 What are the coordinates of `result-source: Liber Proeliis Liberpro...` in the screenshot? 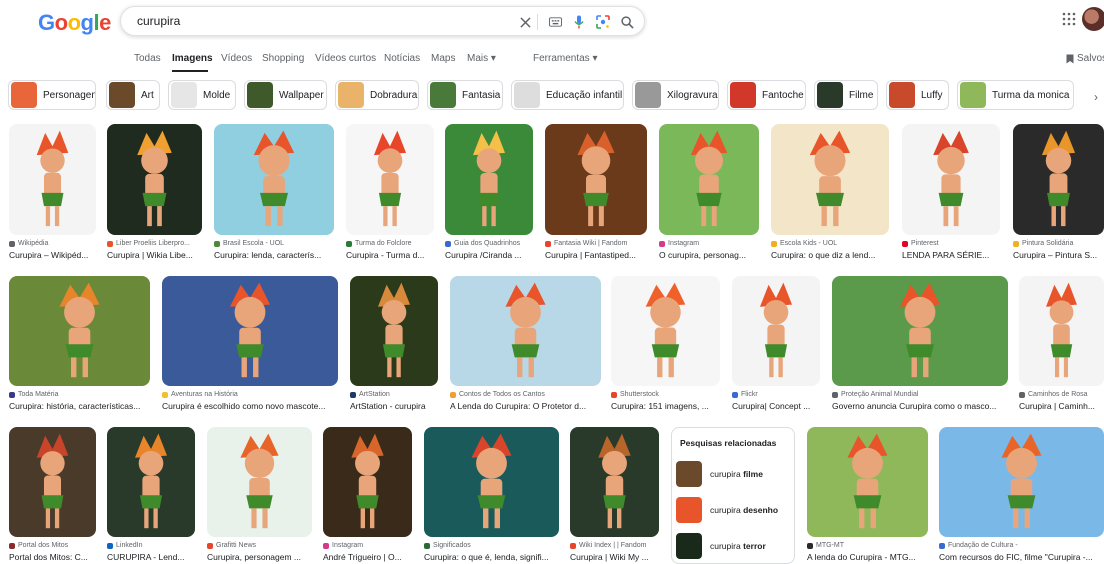 It's located at (148, 243).